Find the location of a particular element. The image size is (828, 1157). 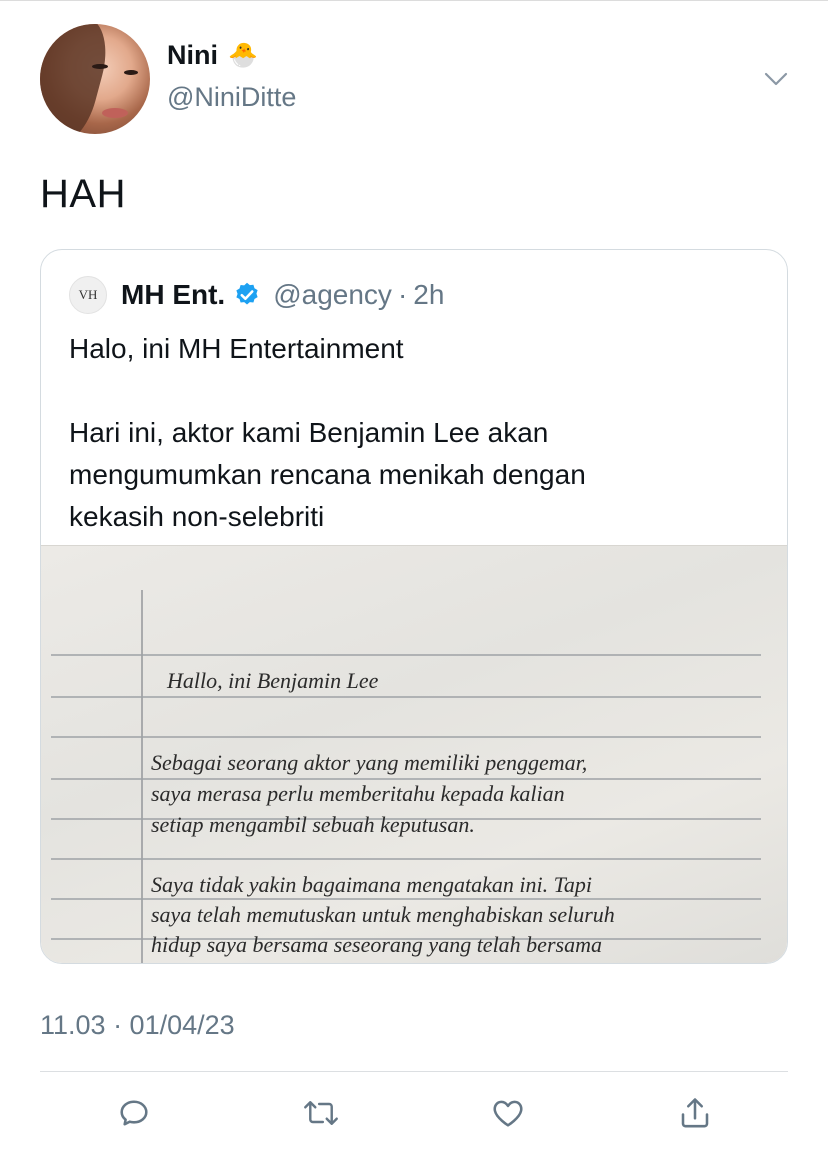

quoted-author-name: MH Ent. is located at coordinates (173, 294).